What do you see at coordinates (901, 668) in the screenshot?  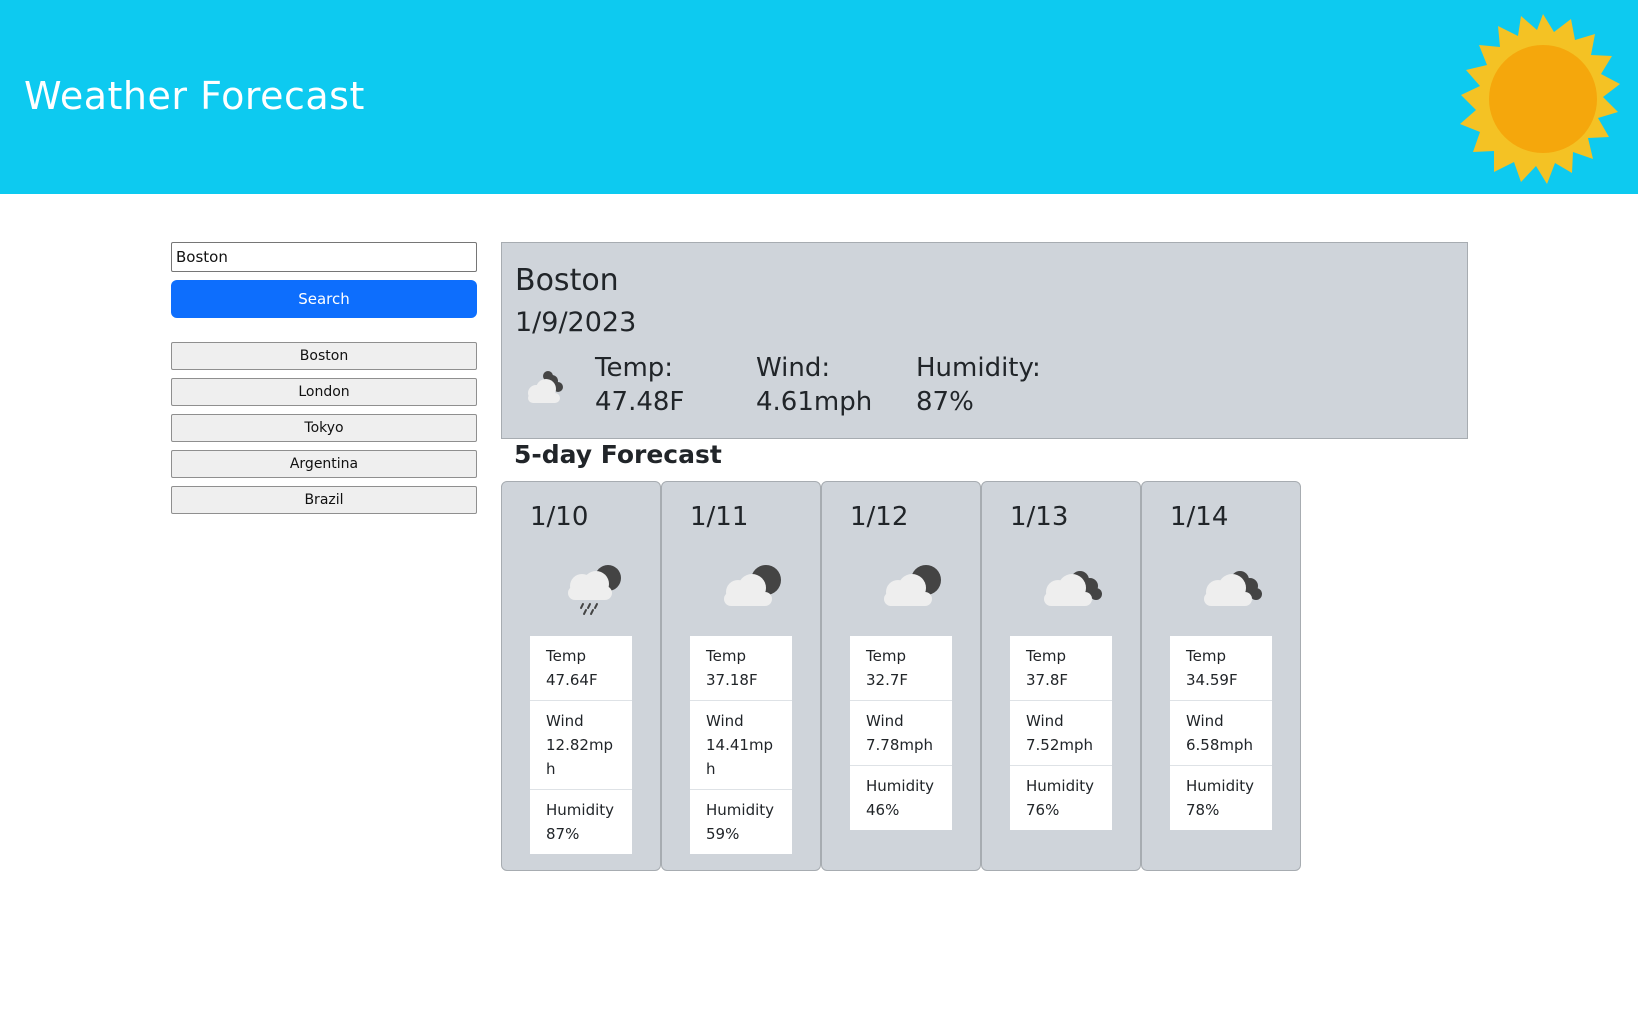 I see `forecast-temp: Temp 32.7F` at bounding box center [901, 668].